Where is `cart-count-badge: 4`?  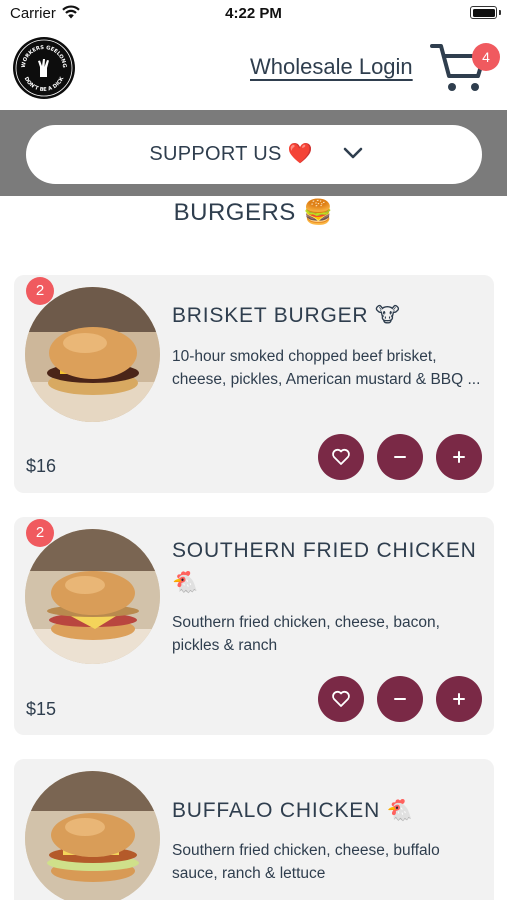 cart-count-badge: 4 is located at coordinates (486, 57).